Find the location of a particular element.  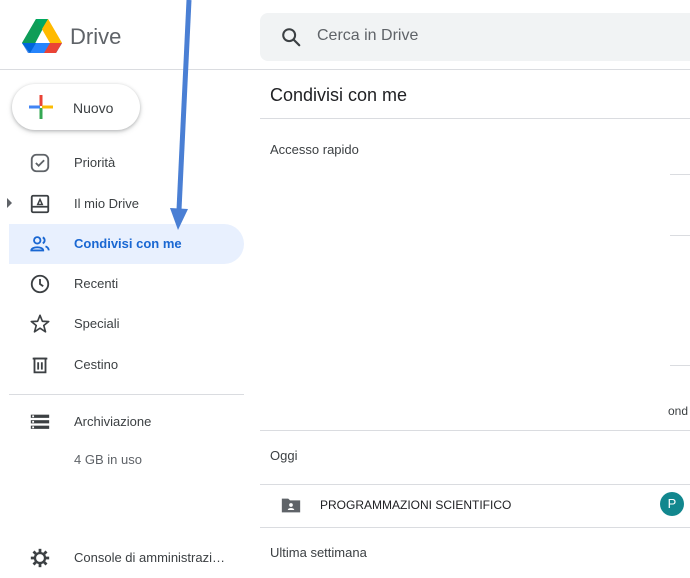

owner-avatar: P is located at coordinates (672, 504).